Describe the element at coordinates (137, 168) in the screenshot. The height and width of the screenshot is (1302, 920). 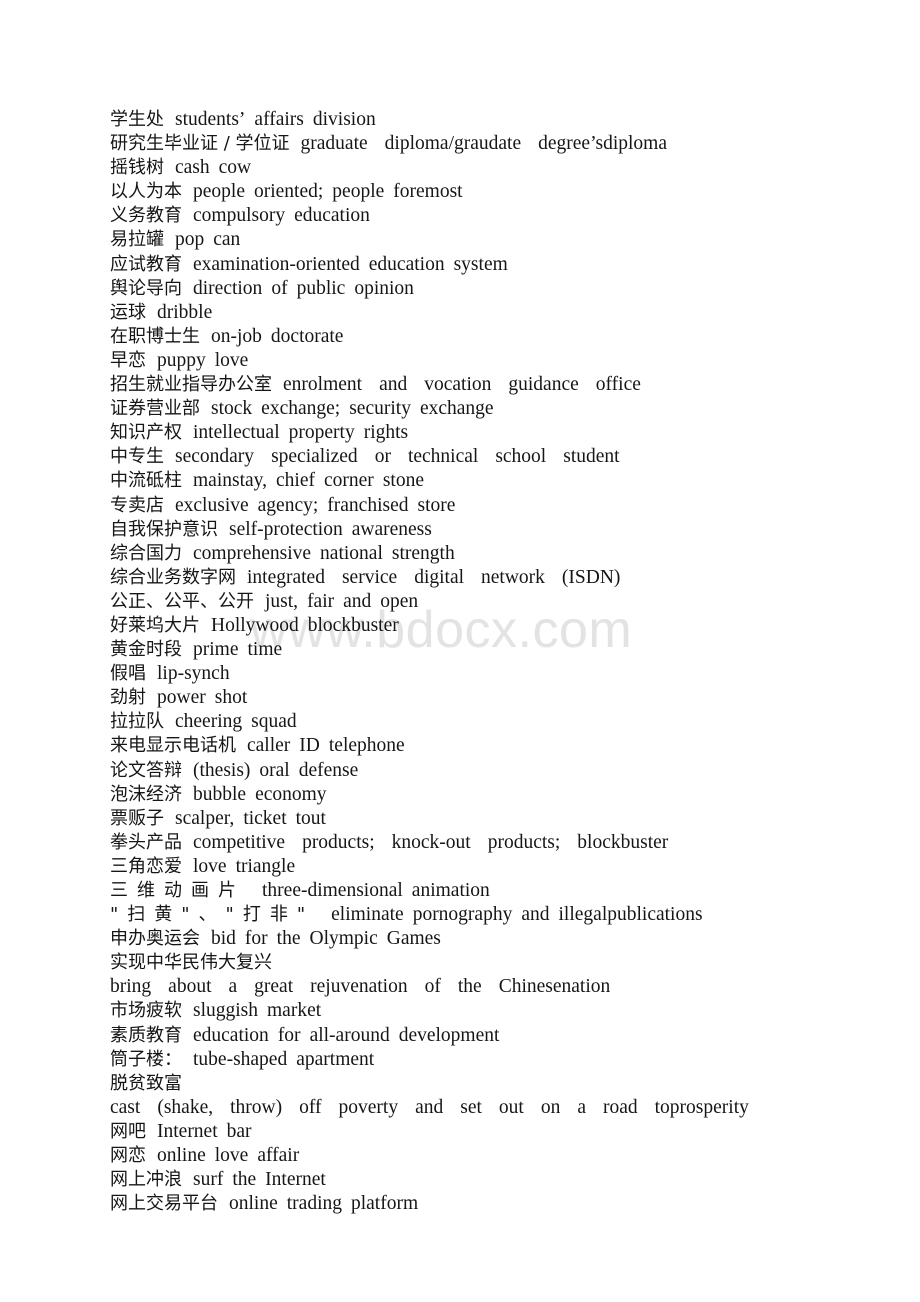
I see `entry-term: 摇钱树` at that location.